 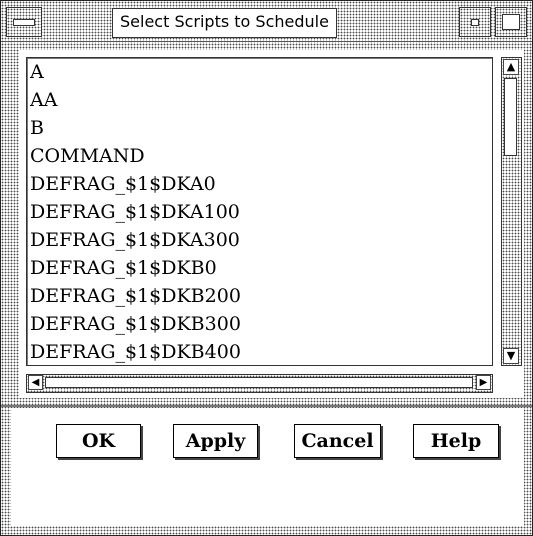 I want to click on list-item: A, so click(x=259, y=72).